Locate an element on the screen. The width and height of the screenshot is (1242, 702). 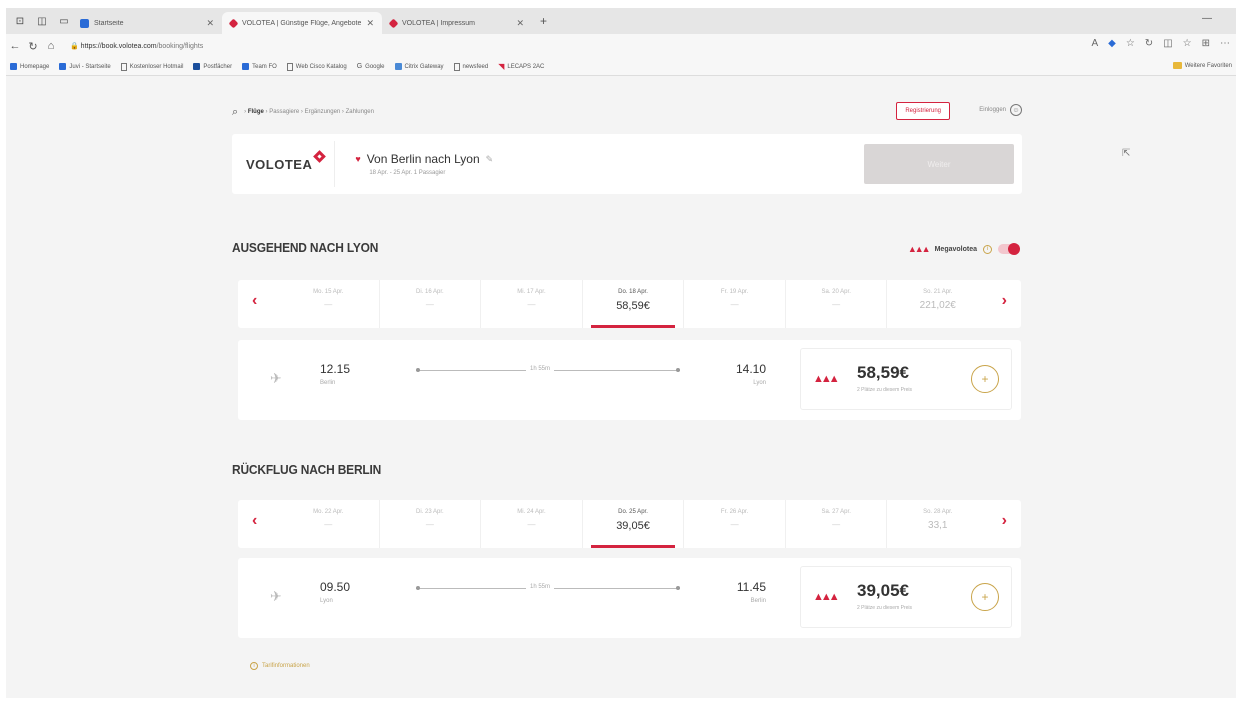
date-option: Sa. 20 Apr. — is located at coordinates (837, 304).